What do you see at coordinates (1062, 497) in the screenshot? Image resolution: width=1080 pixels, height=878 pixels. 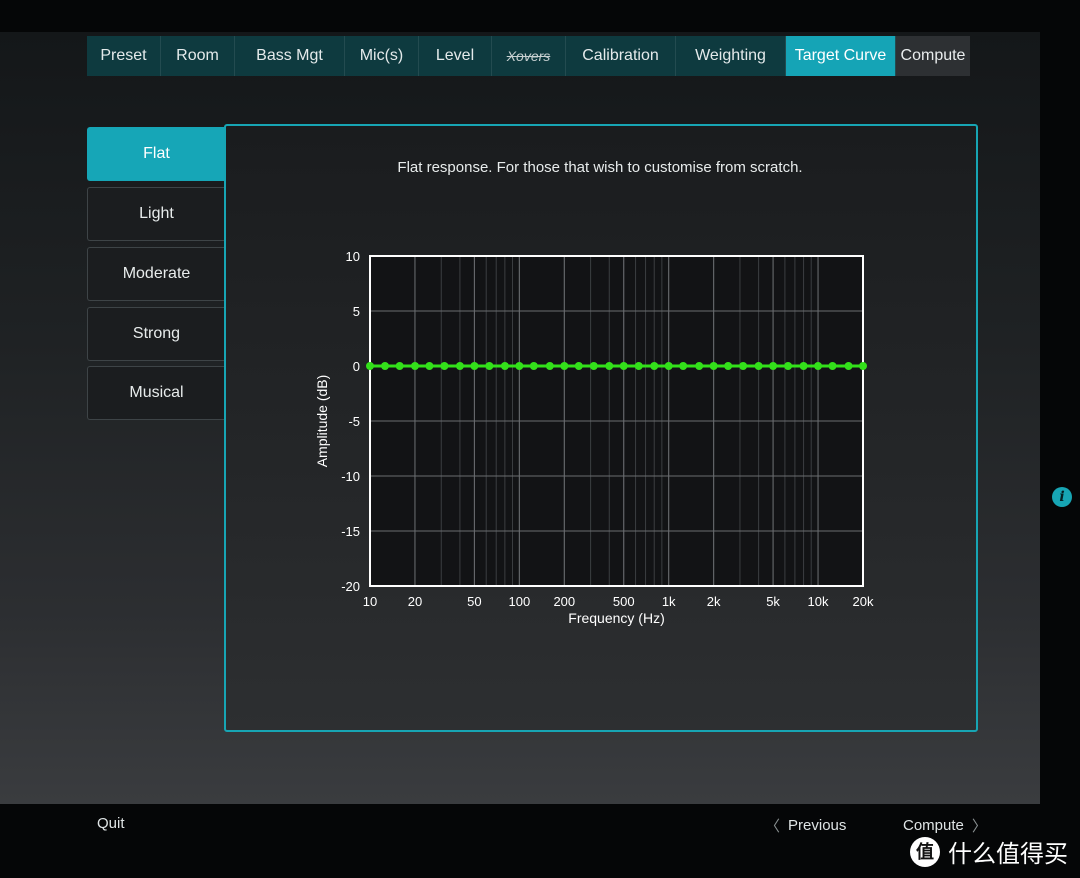 I see `info-icon: i` at bounding box center [1062, 497].